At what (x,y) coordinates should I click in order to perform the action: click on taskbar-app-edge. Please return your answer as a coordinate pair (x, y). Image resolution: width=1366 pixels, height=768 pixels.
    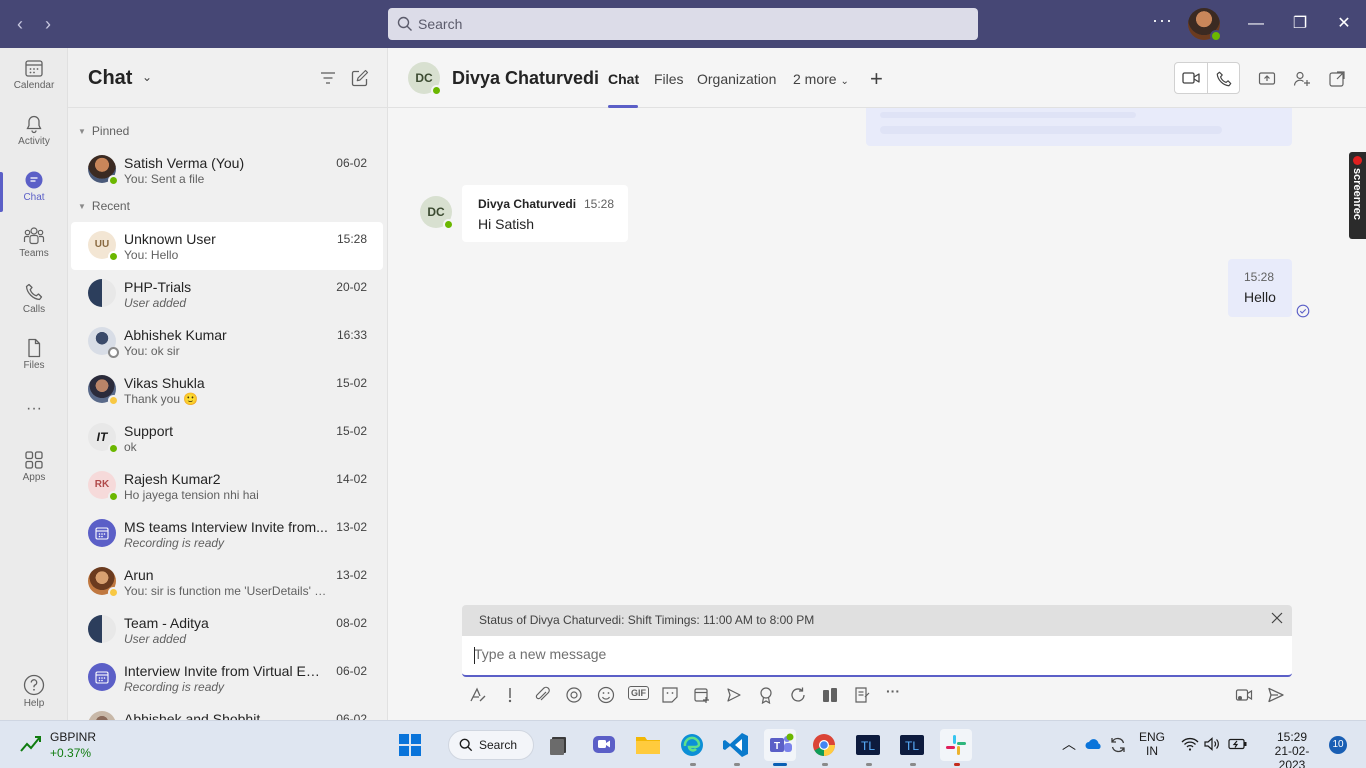
    Looking at the image, I should click on (692, 745).